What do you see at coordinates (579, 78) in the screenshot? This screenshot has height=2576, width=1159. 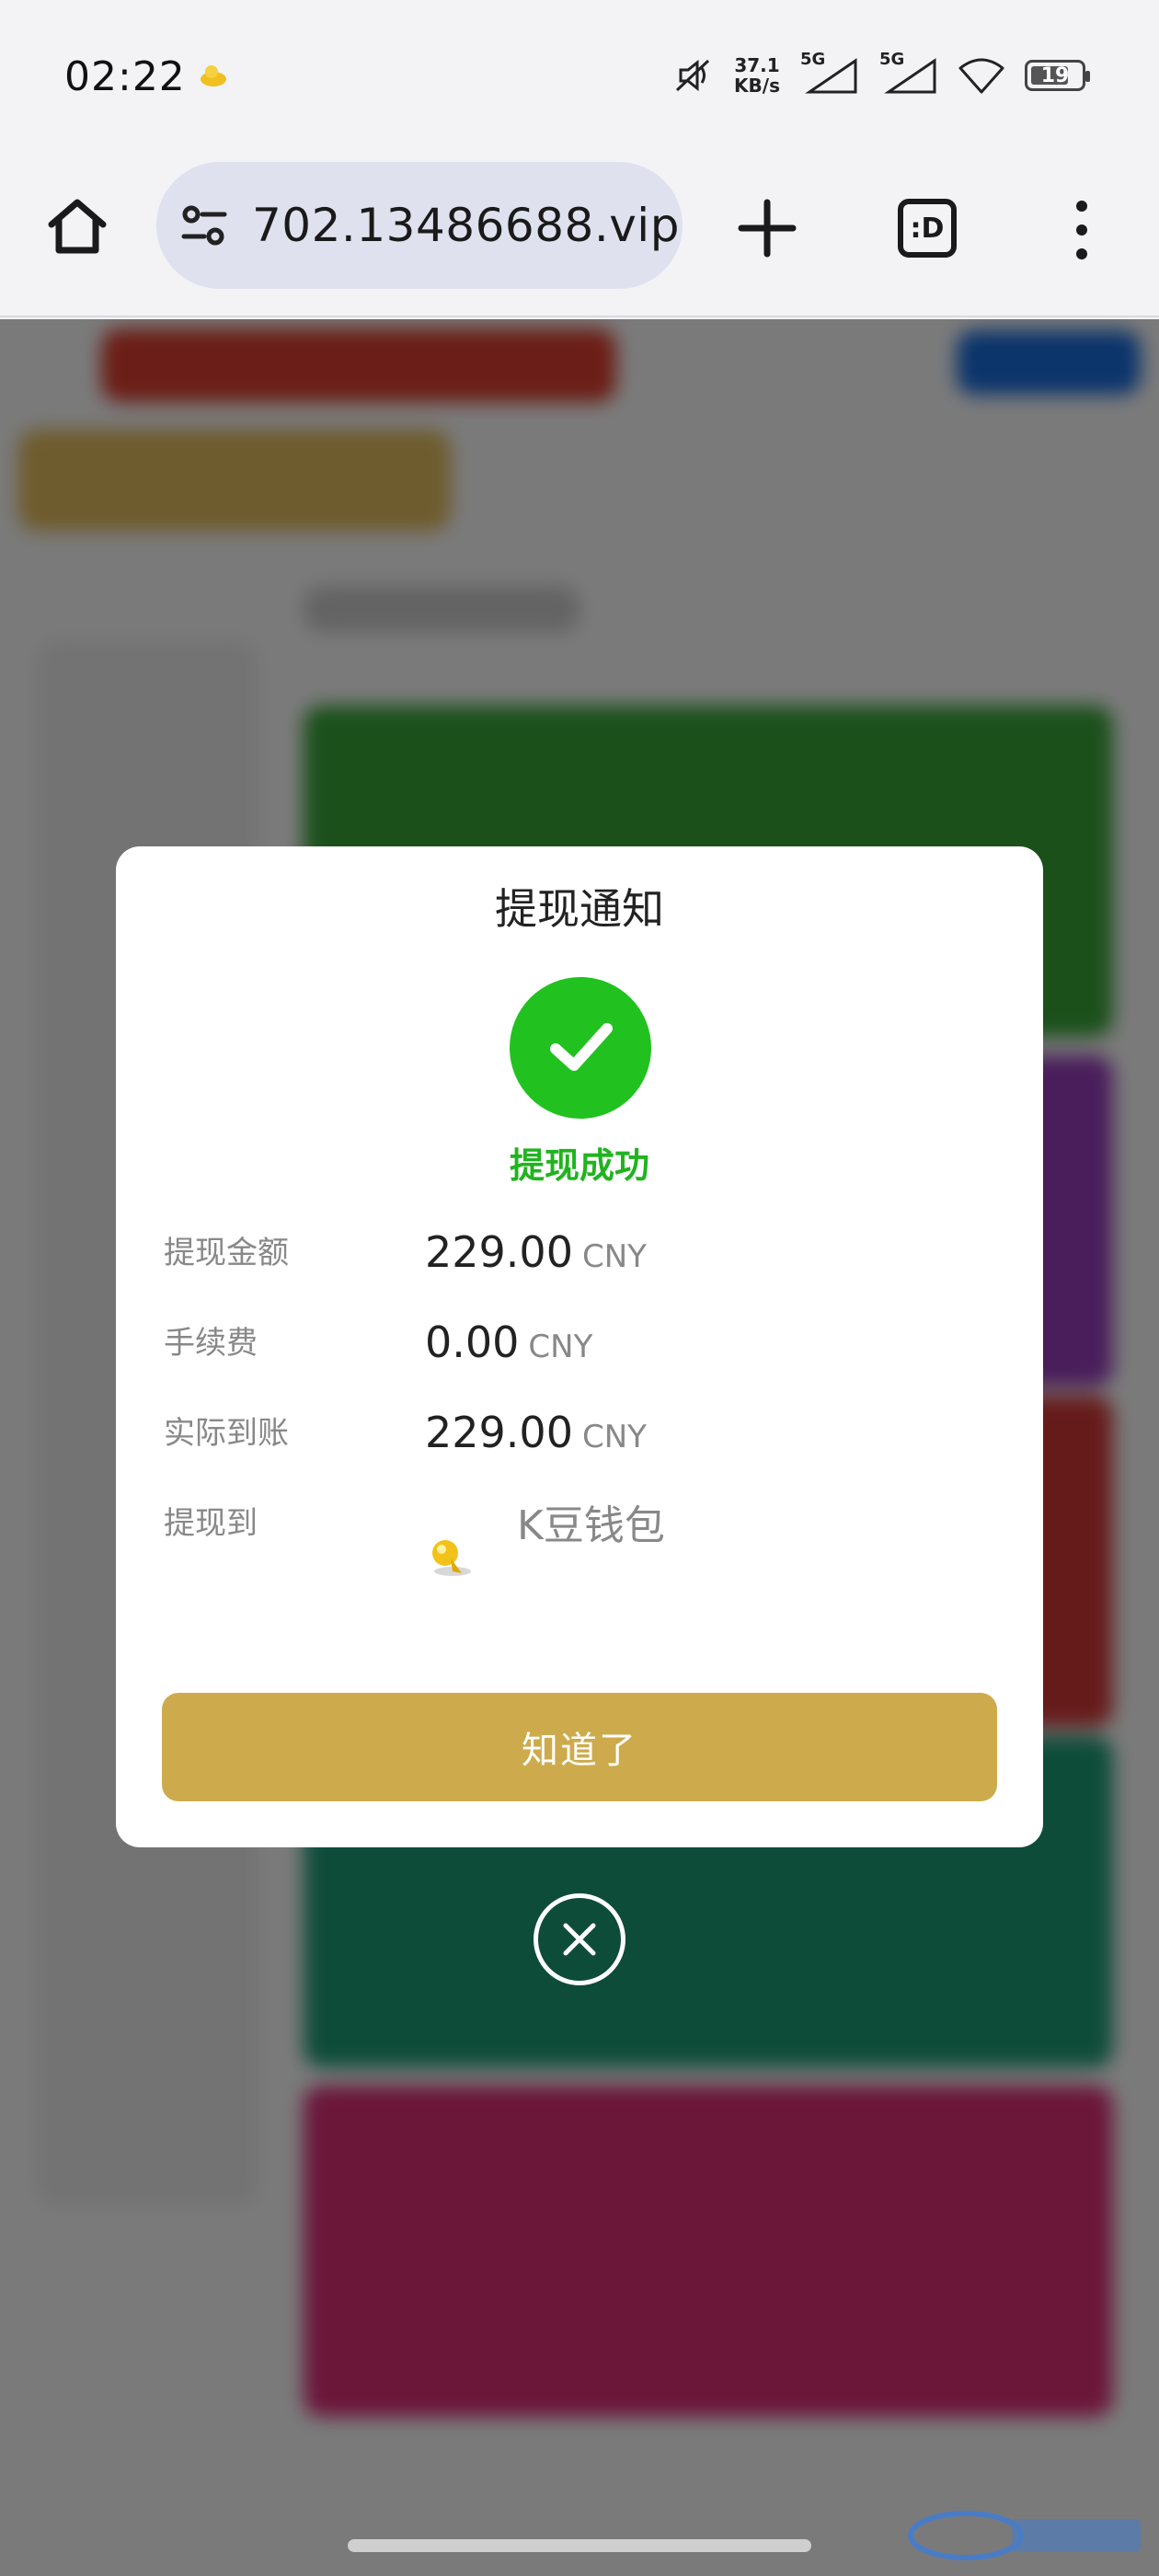 I see `status-bar: 02:22 37.1 KB/s 5G 5G 19` at bounding box center [579, 78].